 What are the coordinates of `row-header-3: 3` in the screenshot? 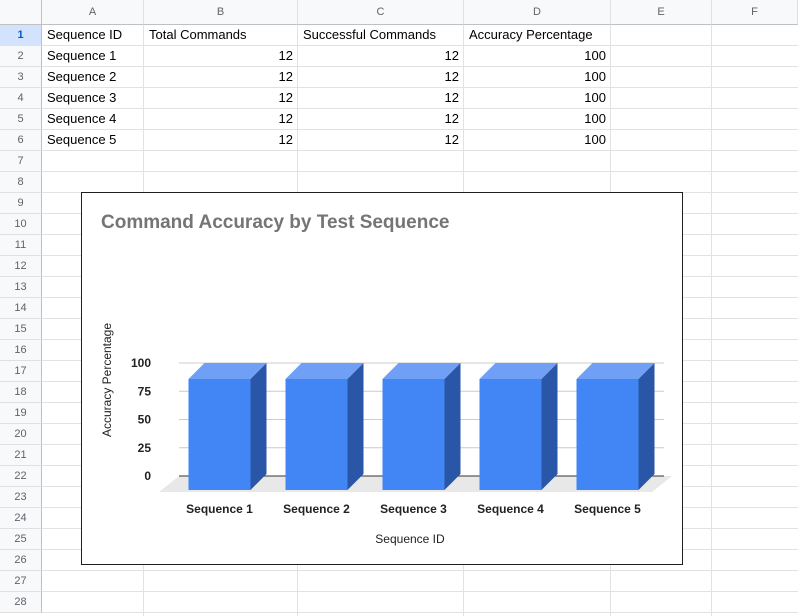 It's located at (21, 77).